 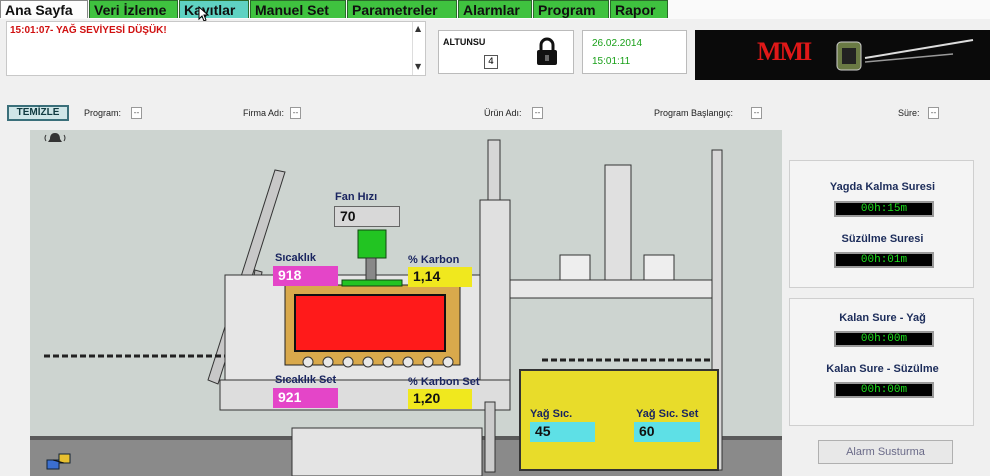 I want to click on network-icon, so click(x=59, y=462).